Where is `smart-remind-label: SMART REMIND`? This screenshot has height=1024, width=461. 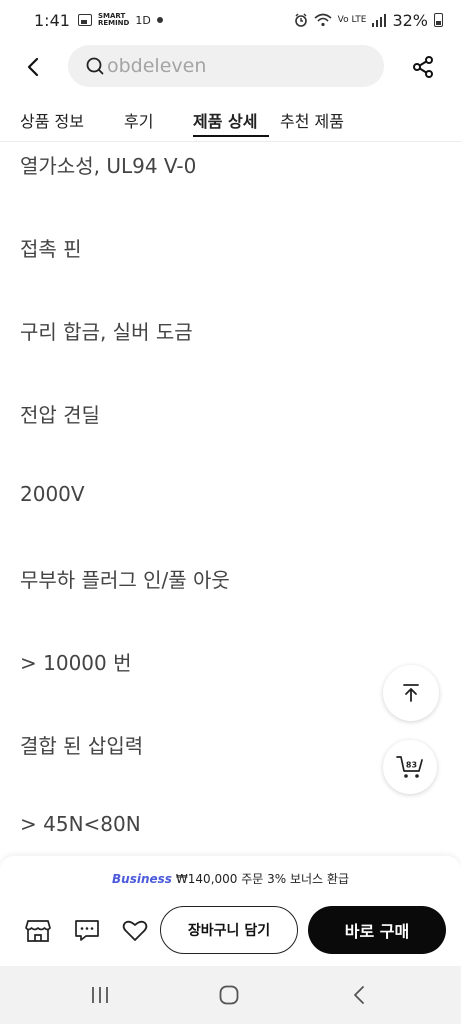 smart-remind-label: SMART REMIND is located at coordinates (113, 19).